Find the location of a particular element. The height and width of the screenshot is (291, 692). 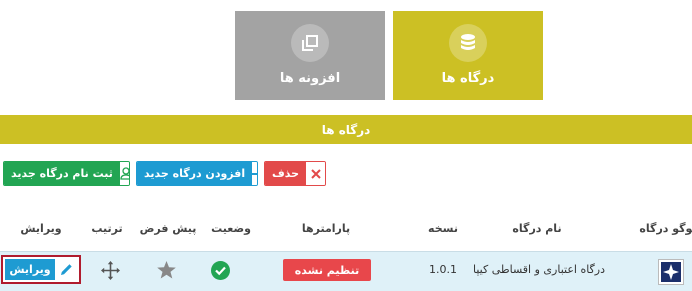

add-gateway-button-label: افزودن درگاه جدید is located at coordinates (195, 173).